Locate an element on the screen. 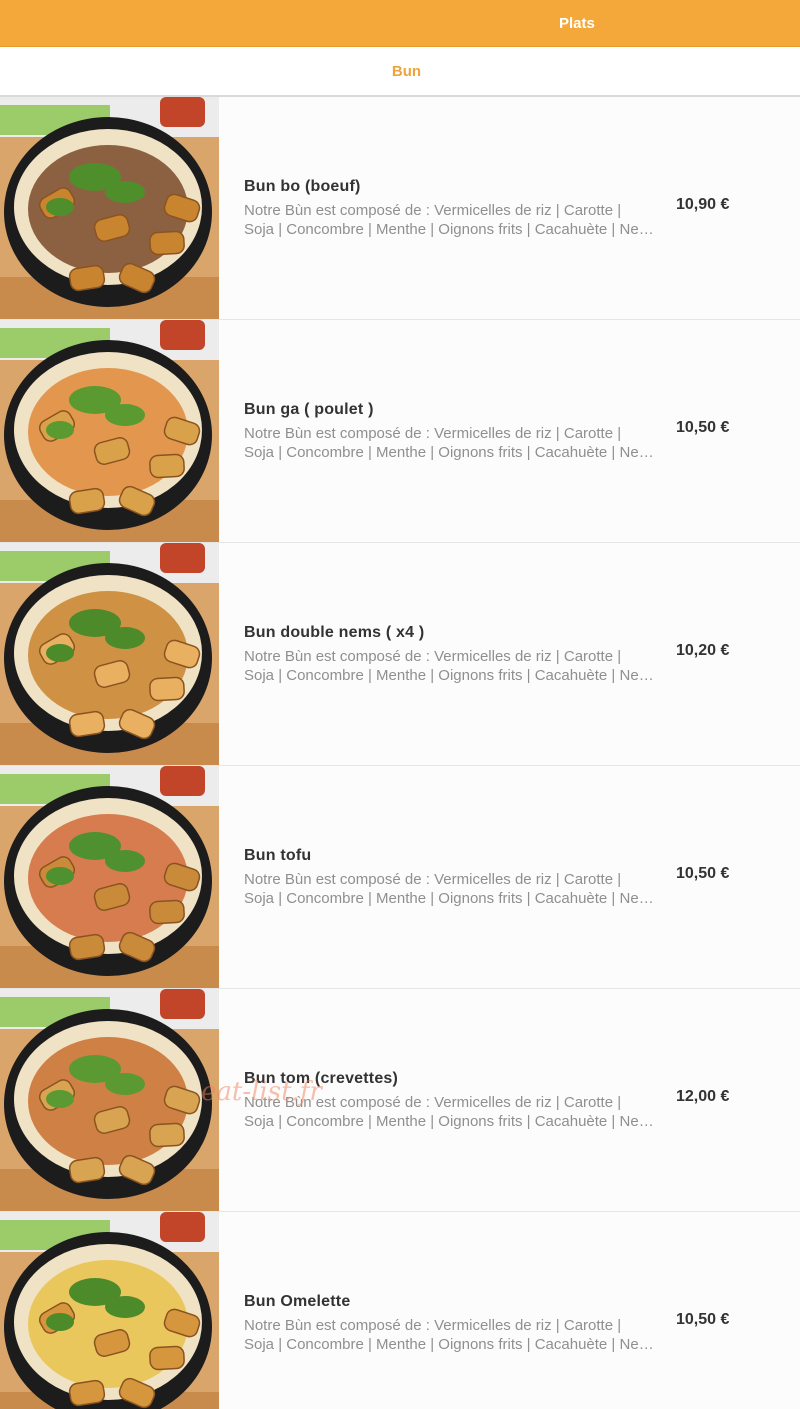  item-name: Bun tofu is located at coordinates (278, 855).